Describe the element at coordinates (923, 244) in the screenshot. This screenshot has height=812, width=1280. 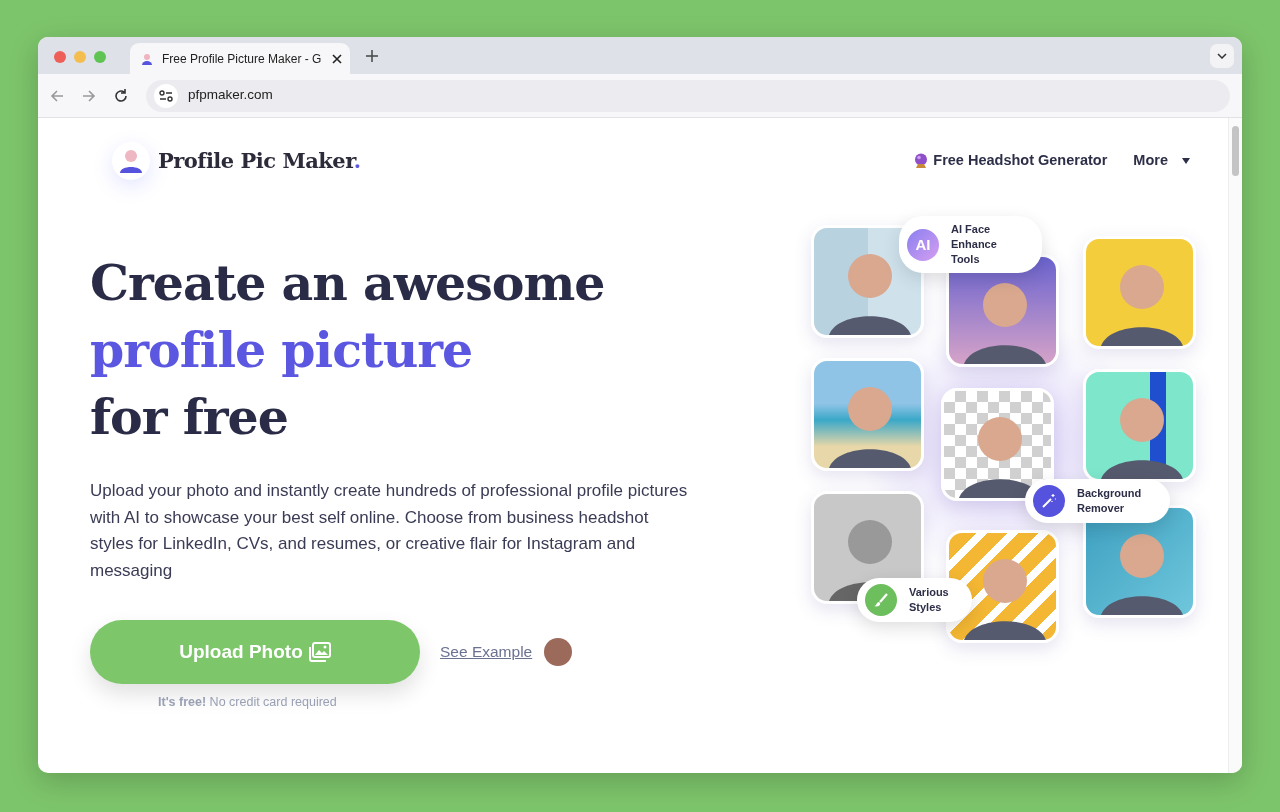
I see `ai-icon: AI` at that location.